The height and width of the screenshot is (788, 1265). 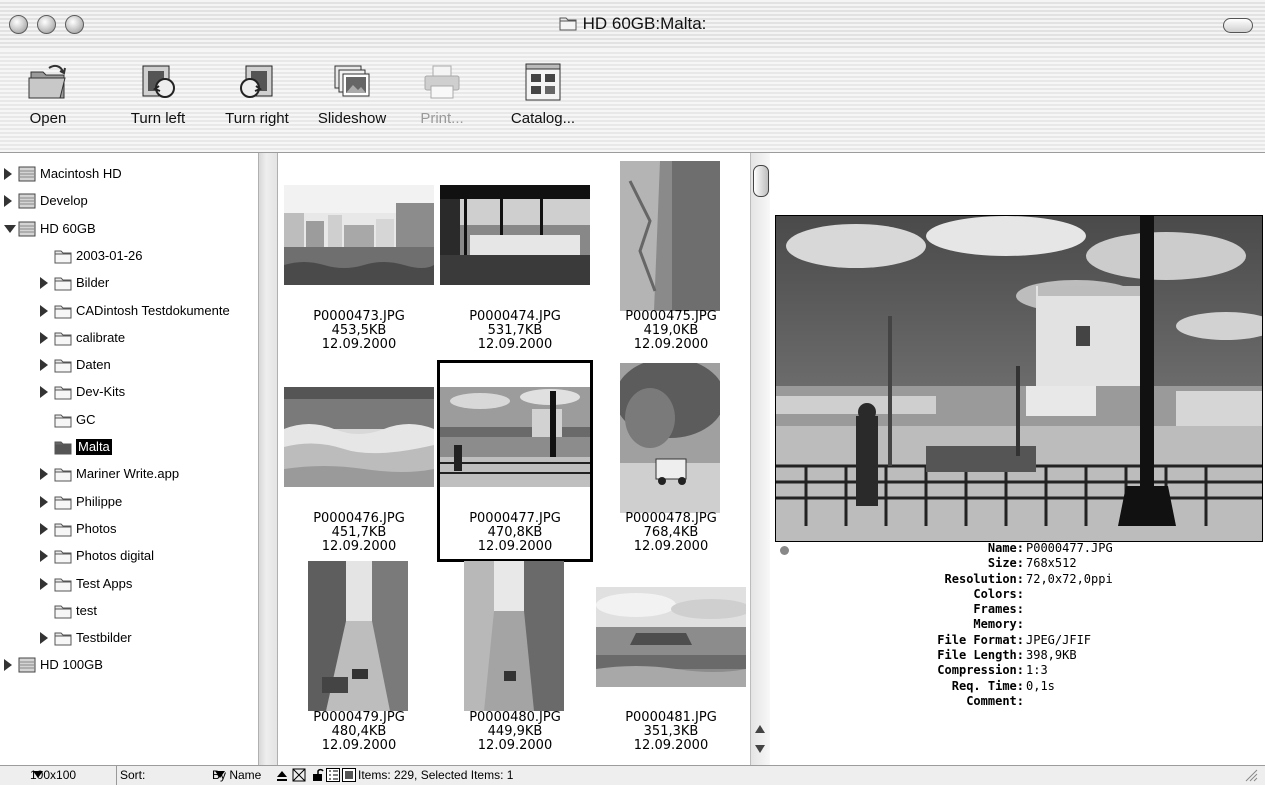 What do you see at coordinates (129, 556) in the screenshot?
I see `tree-item: Photos digital` at bounding box center [129, 556].